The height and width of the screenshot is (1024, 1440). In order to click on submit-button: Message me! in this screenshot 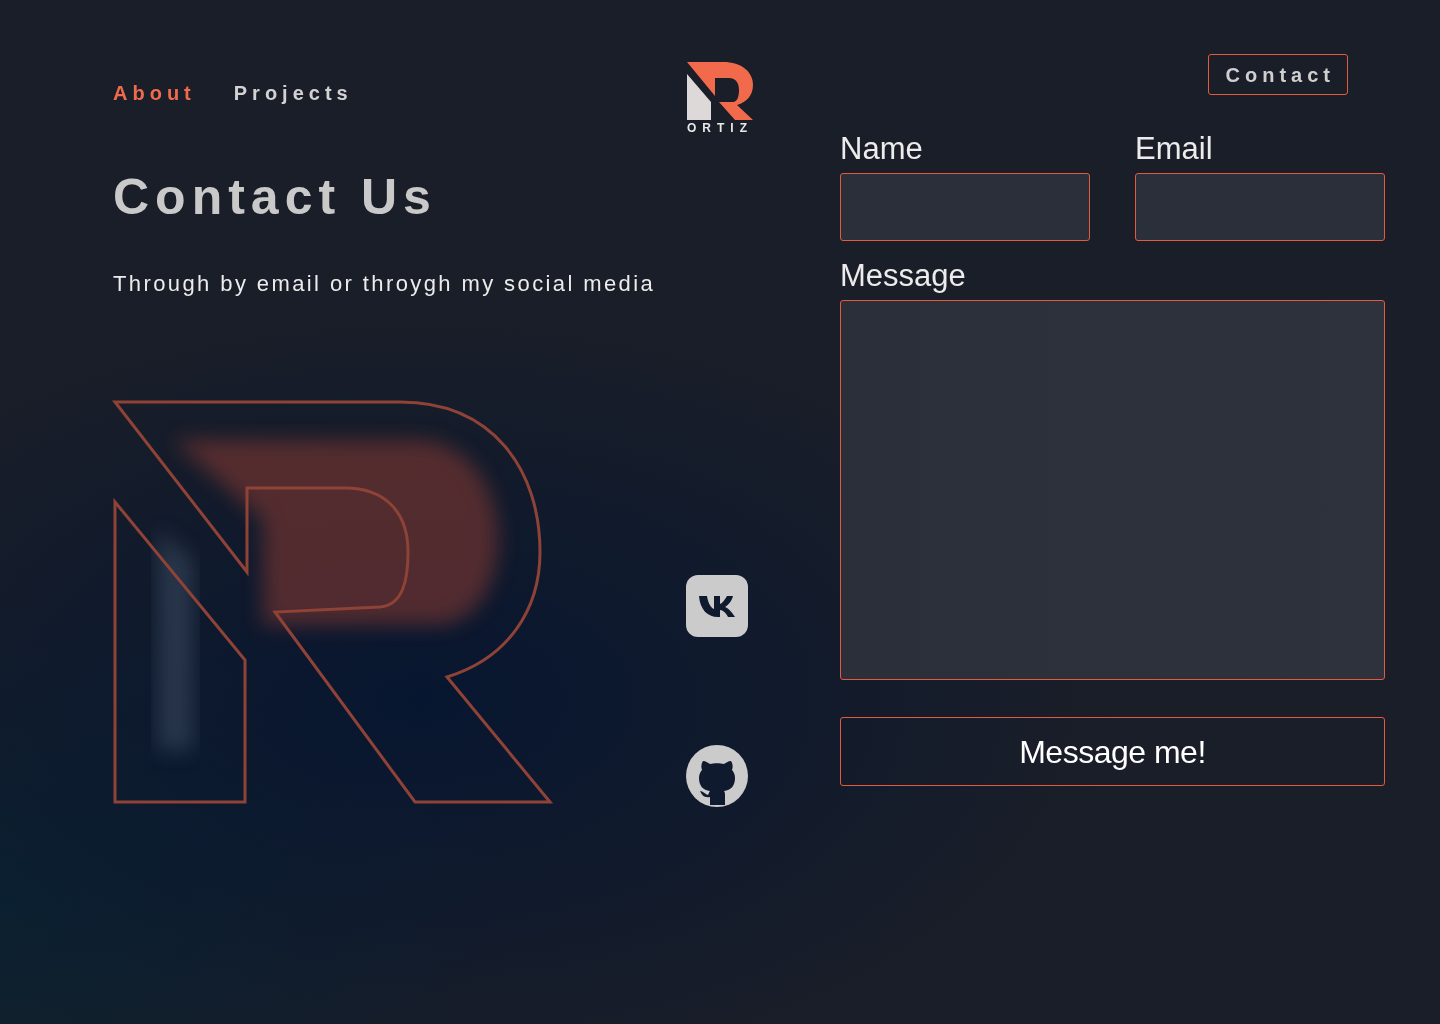, I will do `click(1112, 752)`.